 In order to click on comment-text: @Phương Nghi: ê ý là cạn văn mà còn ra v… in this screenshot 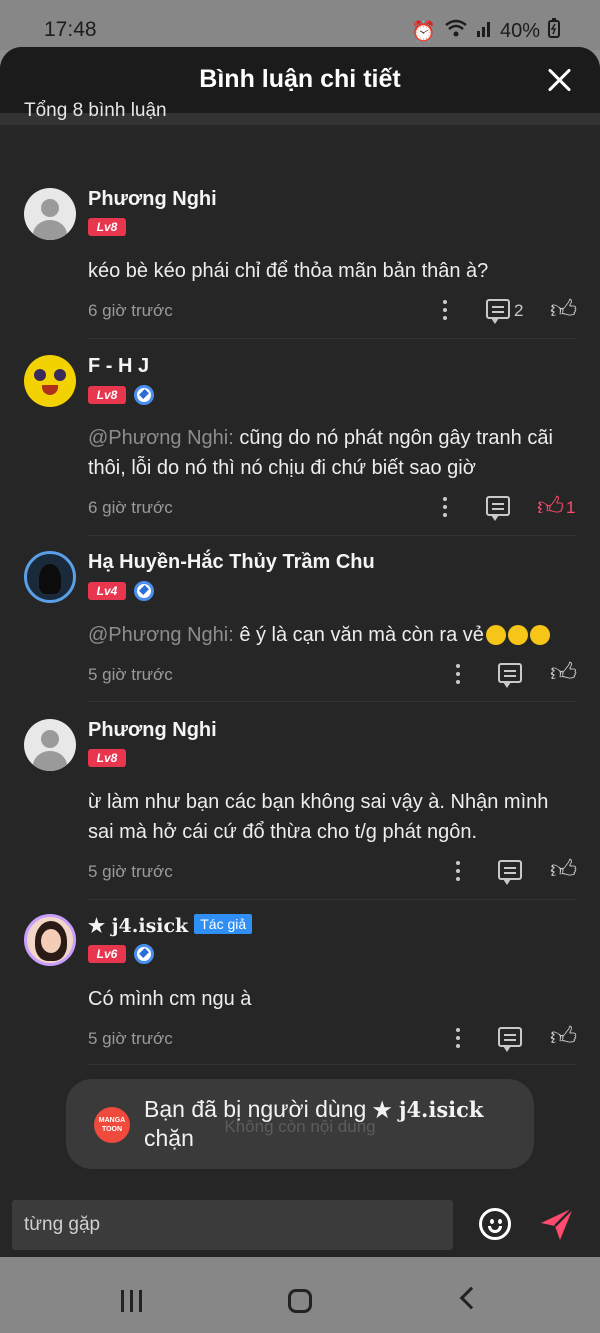, I will do `click(328, 635)`.